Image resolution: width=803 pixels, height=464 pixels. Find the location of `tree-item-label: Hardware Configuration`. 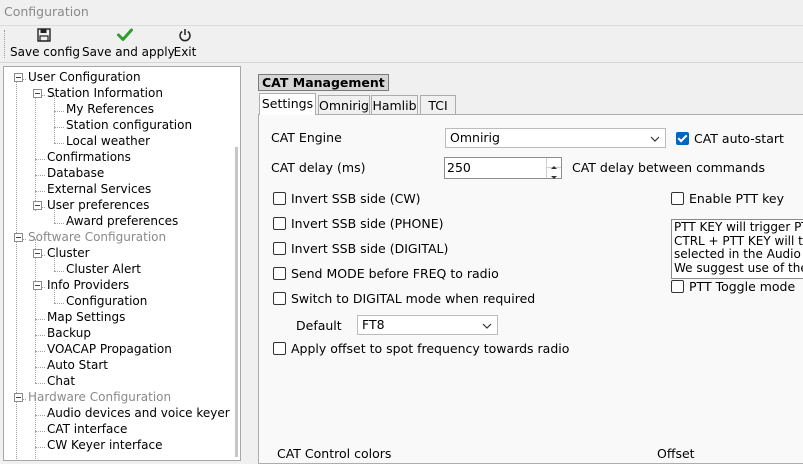

tree-item-label: Hardware Configuration is located at coordinates (100, 397).